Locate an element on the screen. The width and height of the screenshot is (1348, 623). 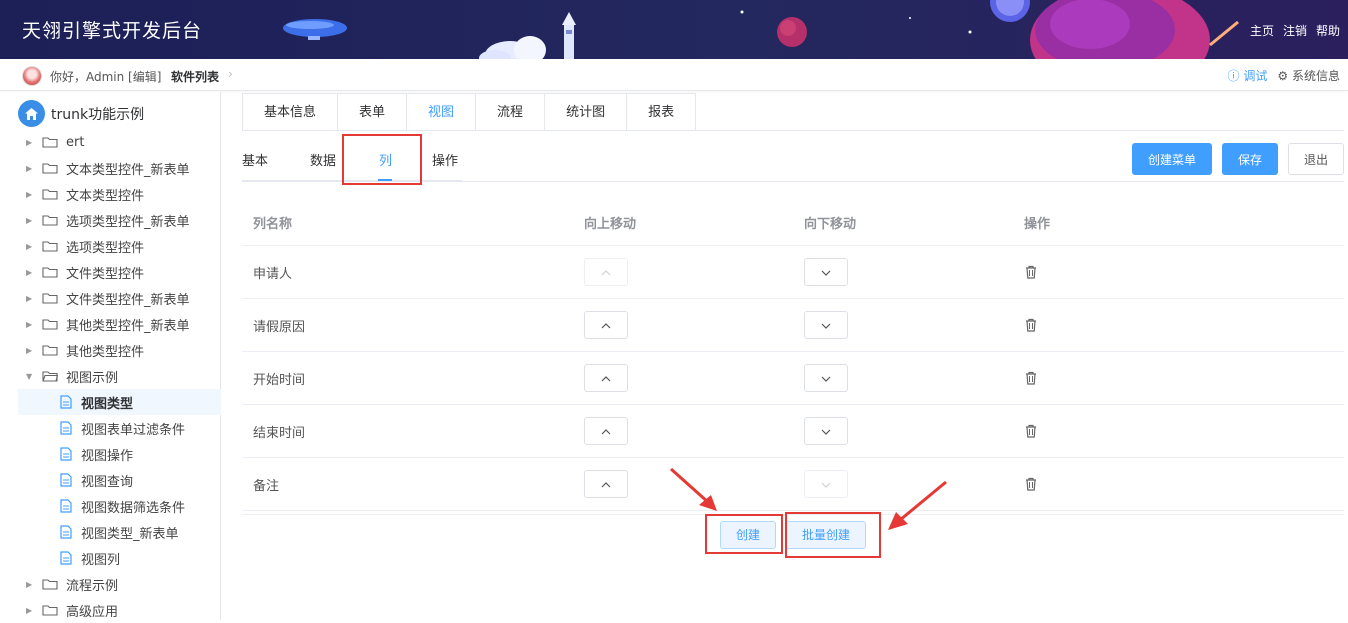
sidebar-item: ▼ 视图示例 is located at coordinates (119, 376).